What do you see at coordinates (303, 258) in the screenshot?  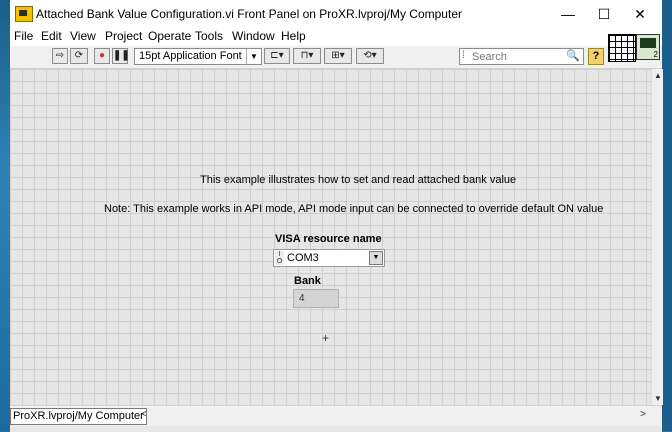 I see `visa-resource-value: COM3` at bounding box center [303, 258].